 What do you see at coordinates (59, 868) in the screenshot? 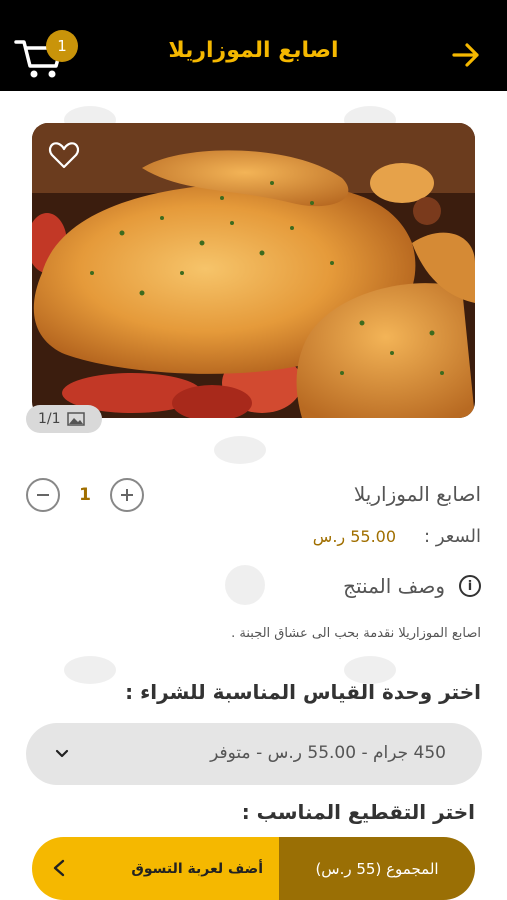
I see `chevron-left-icon` at bounding box center [59, 868].